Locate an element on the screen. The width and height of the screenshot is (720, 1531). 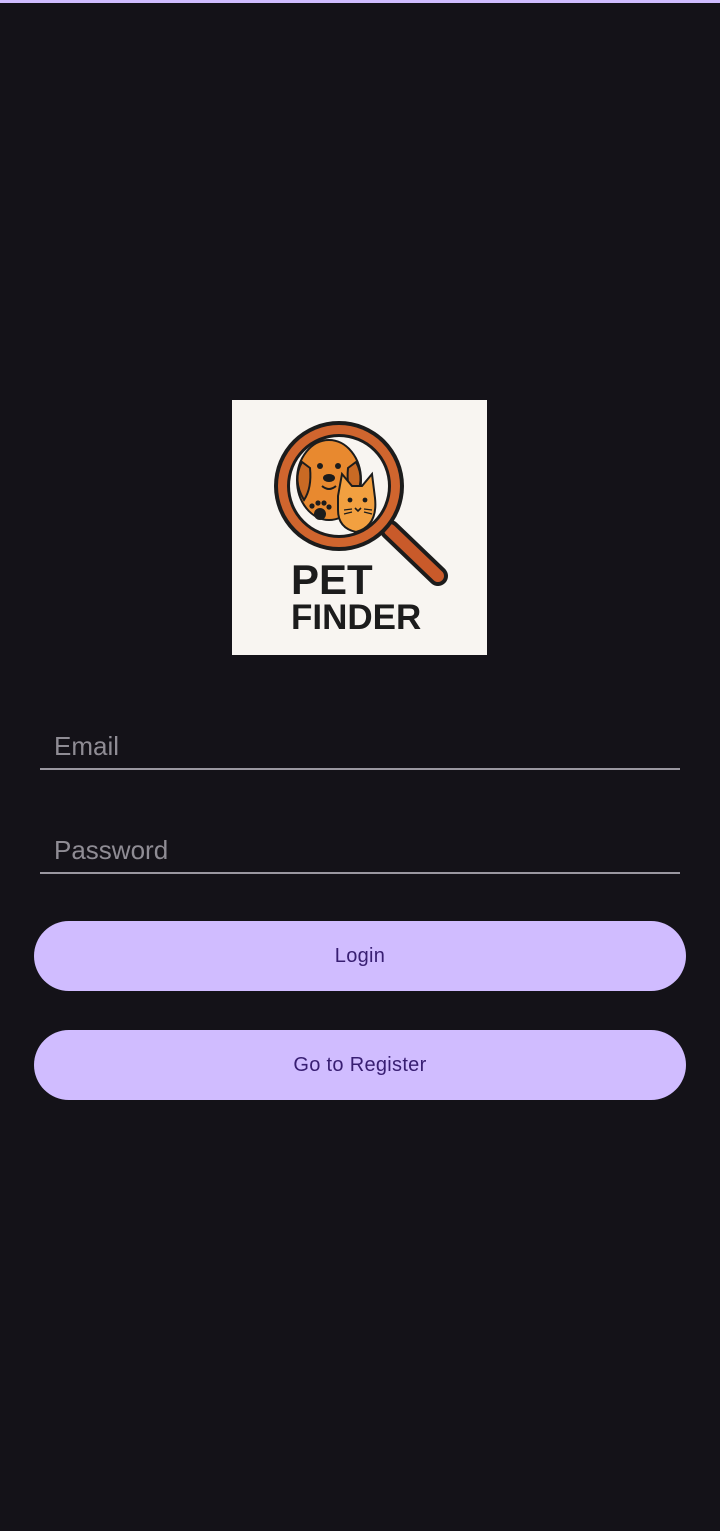
login-button: Login is located at coordinates (360, 956).